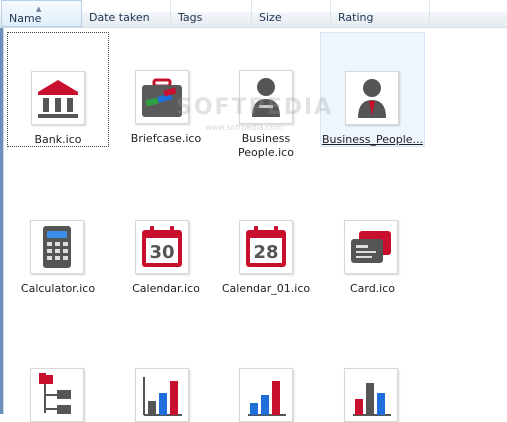  Describe the element at coordinates (119, 17) in the screenshot. I see `column-header-label: Date taken` at that location.